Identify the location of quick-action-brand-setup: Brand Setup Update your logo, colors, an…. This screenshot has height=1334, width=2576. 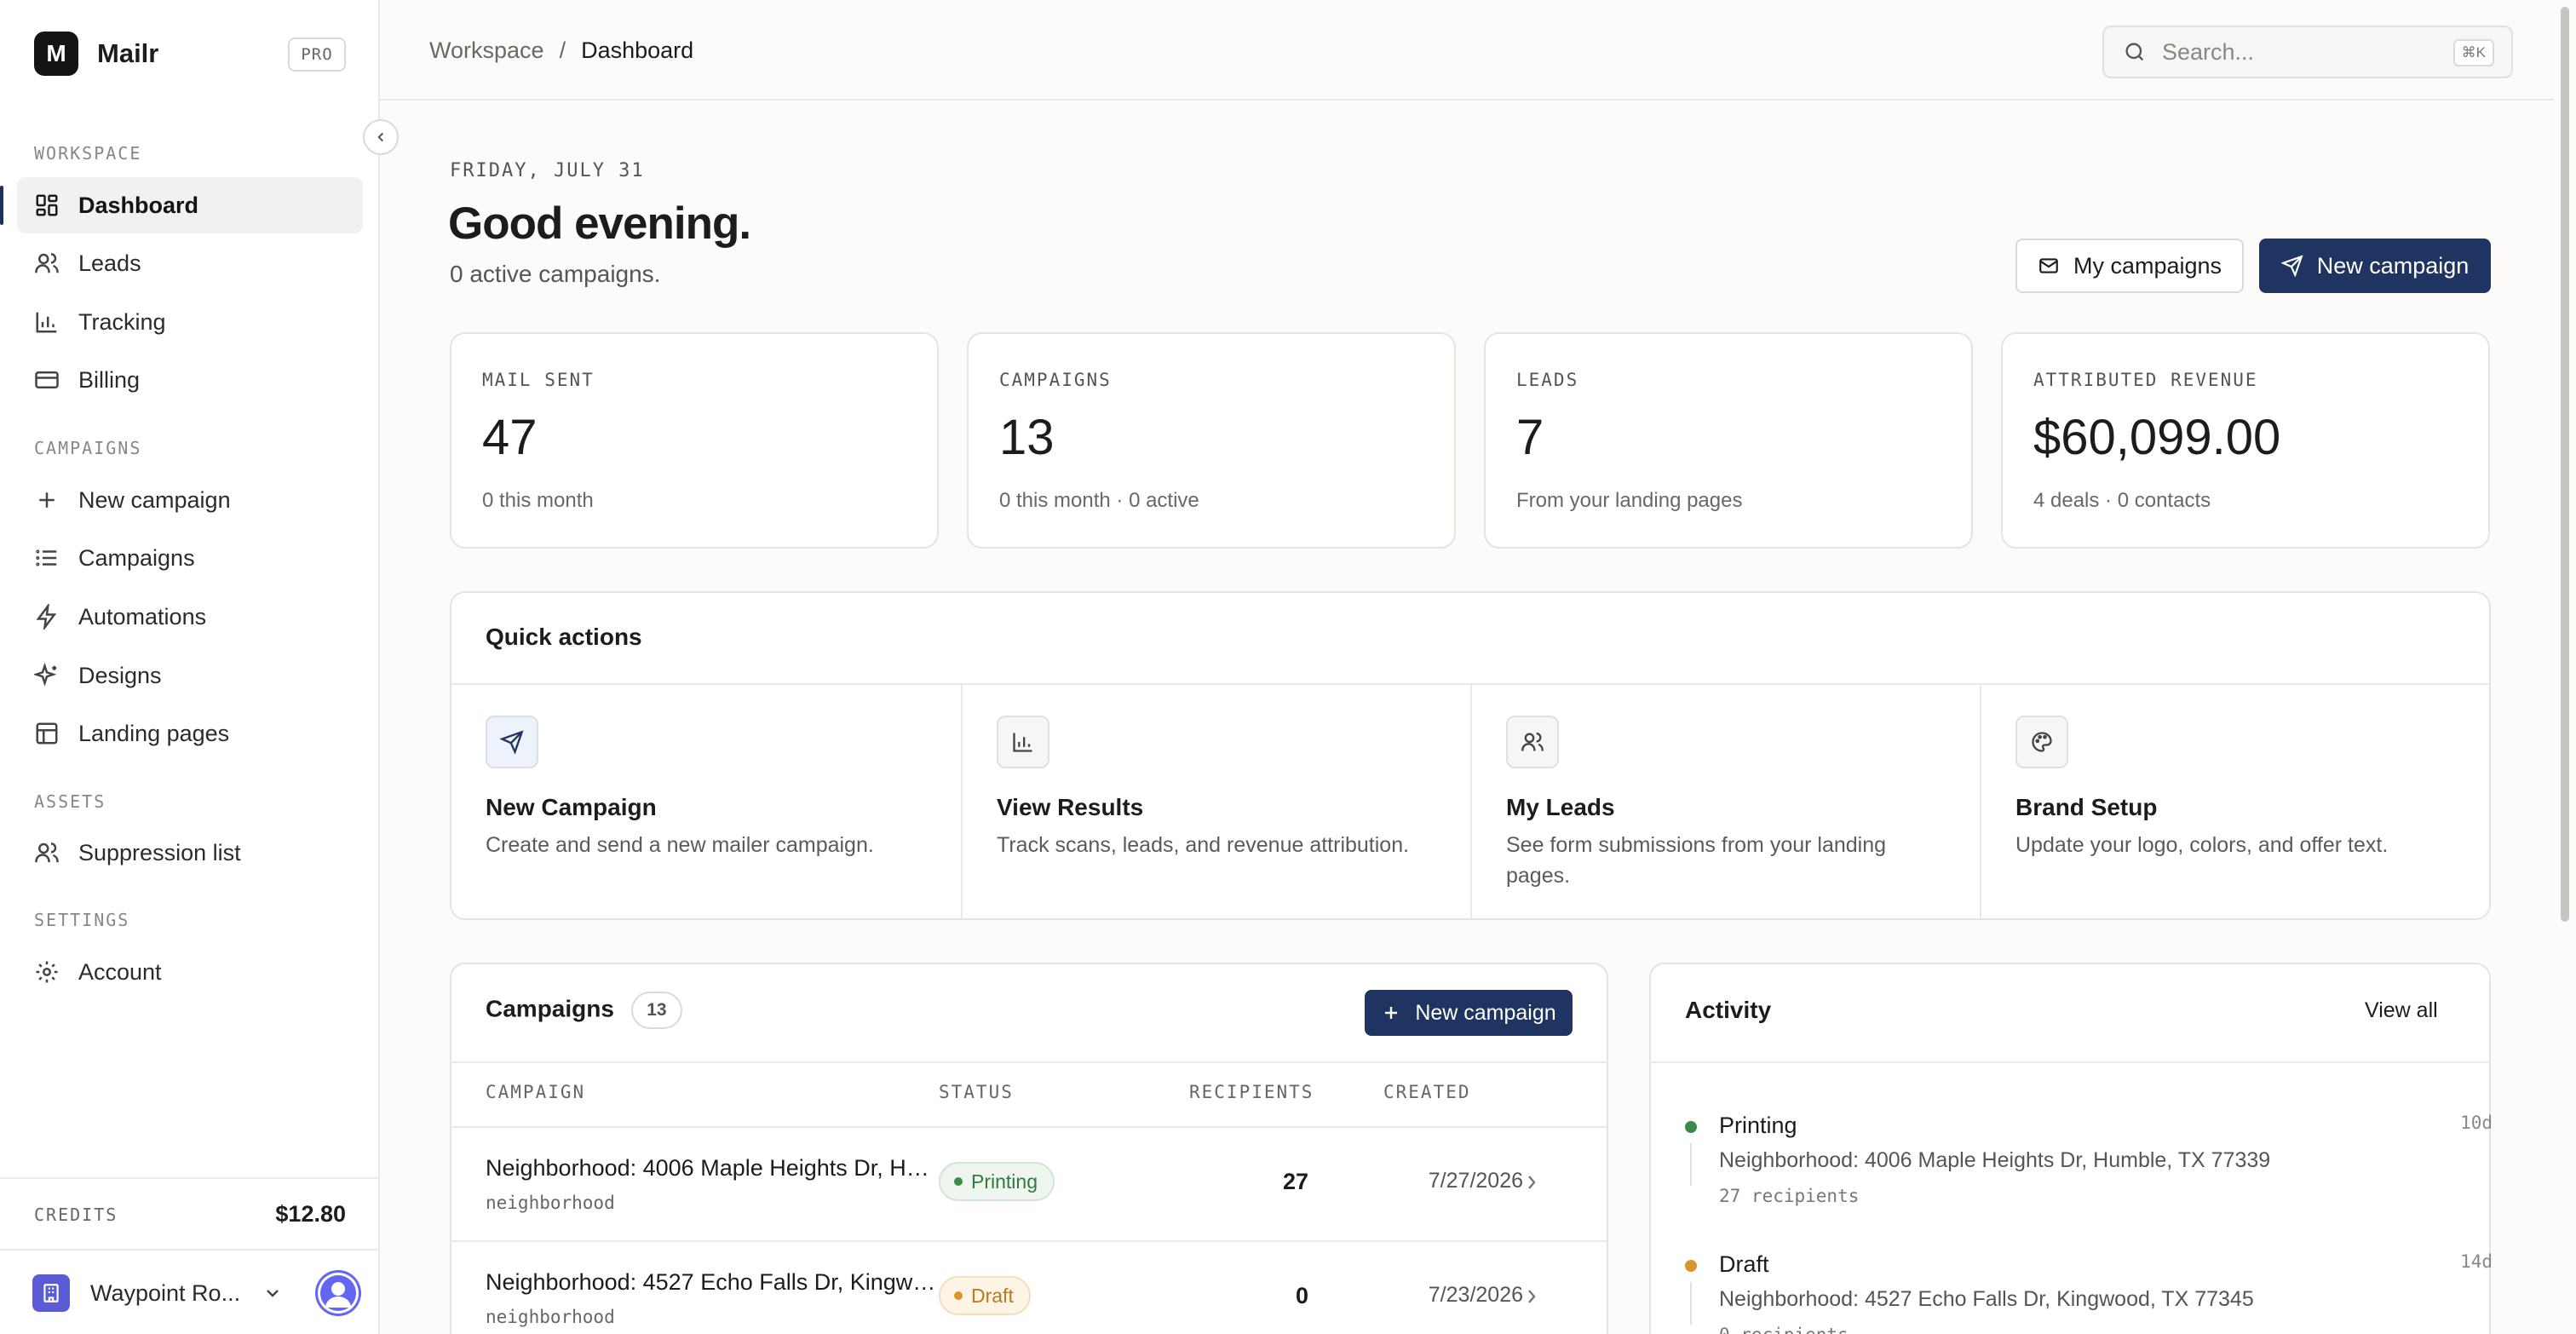
(2234, 800).